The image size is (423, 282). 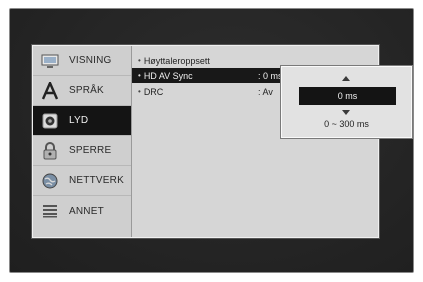 I want to click on sidebar-item-sprak: SPRÅK, so click(x=82, y=91).